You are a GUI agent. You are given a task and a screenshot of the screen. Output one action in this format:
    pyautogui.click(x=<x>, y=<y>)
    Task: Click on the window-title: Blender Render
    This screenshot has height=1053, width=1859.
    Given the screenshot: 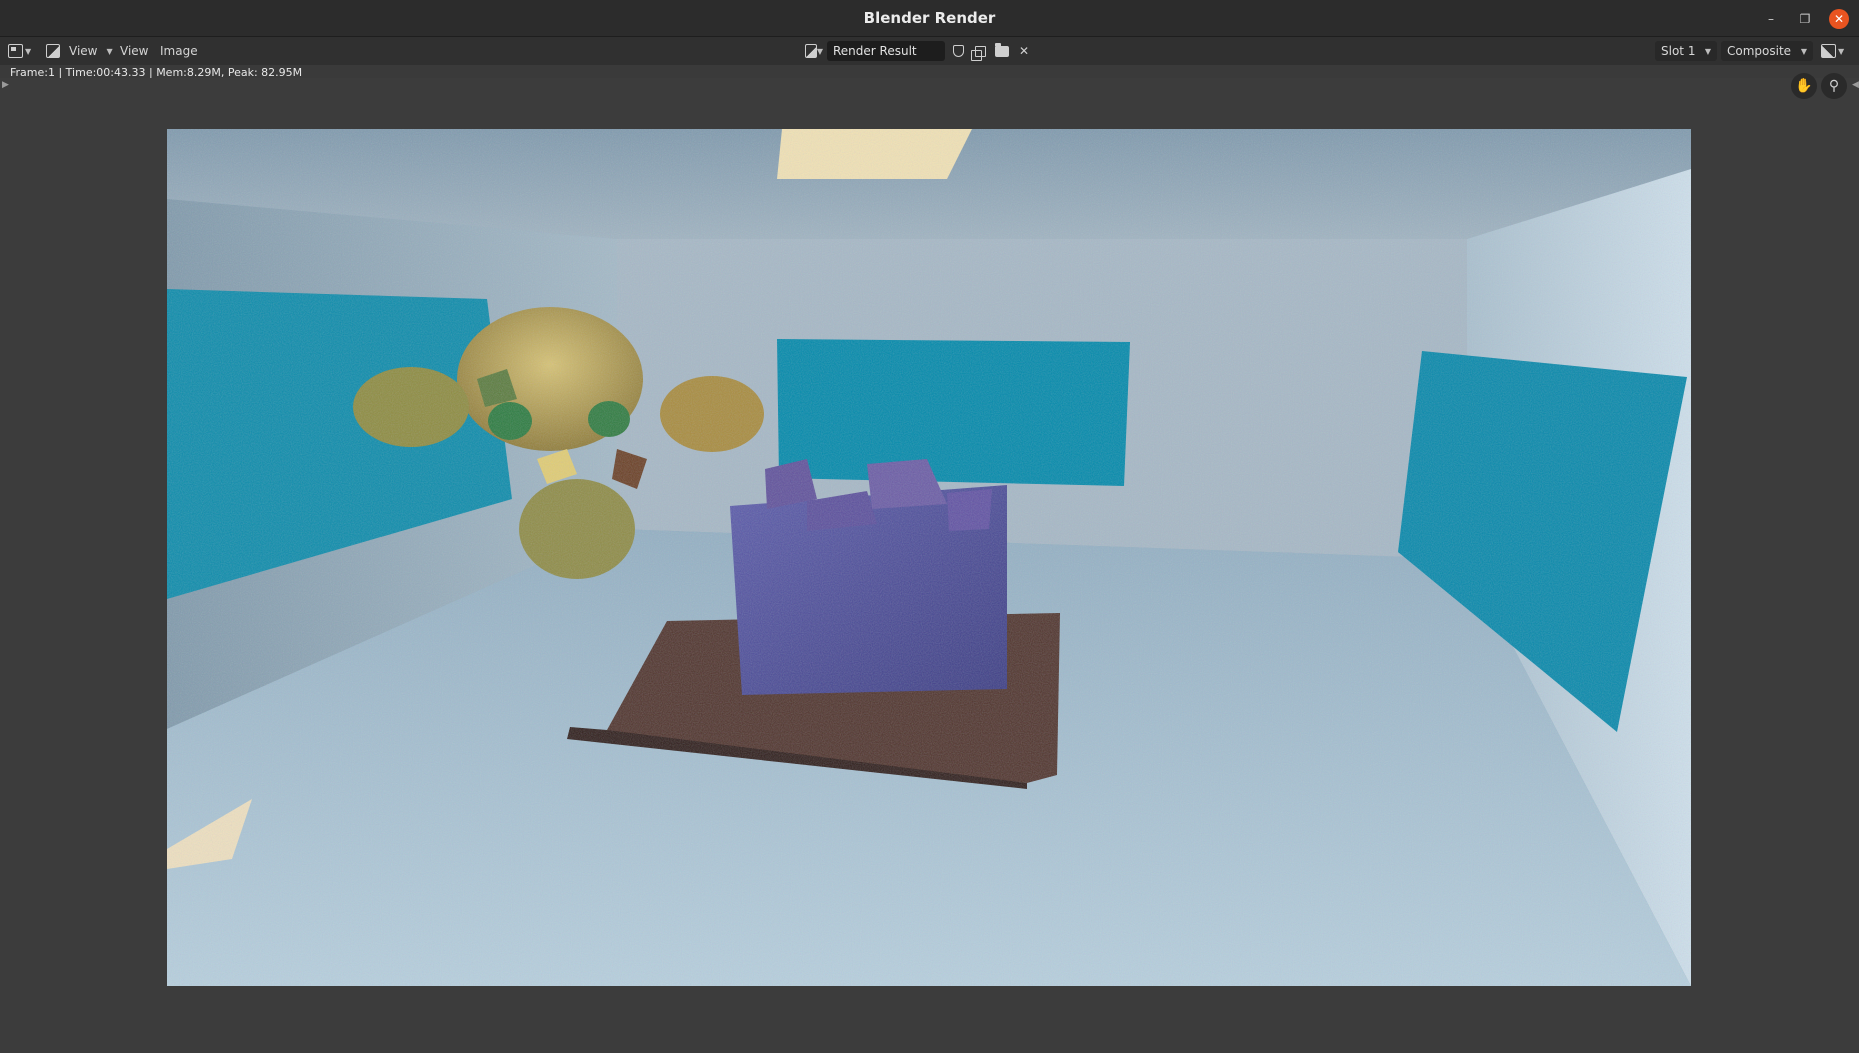 What is the action you would take?
    pyautogui.click(x=929, y=18)
    